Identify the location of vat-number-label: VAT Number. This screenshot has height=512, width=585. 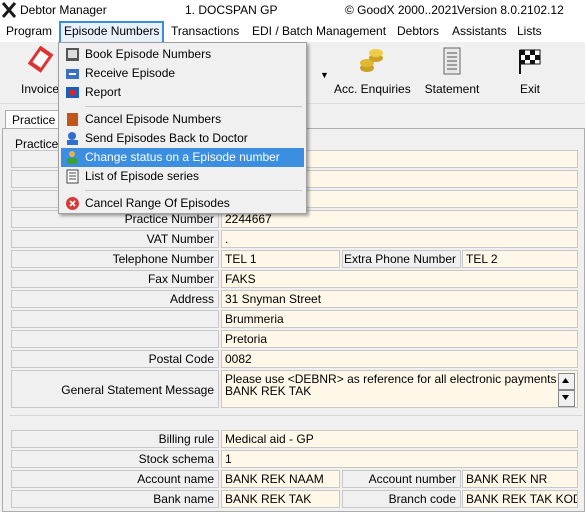
(115, 239).